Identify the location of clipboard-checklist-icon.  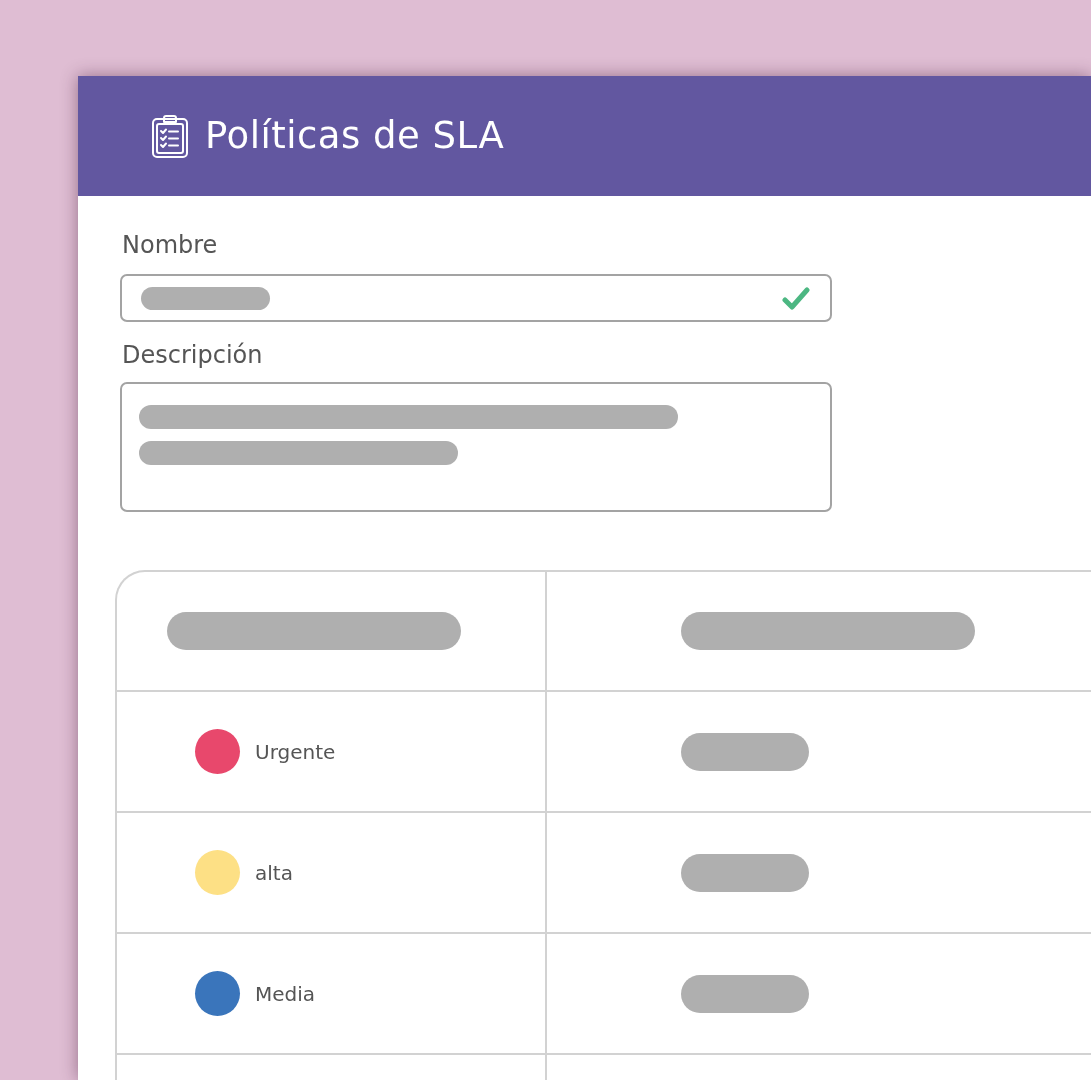
(170, 136).